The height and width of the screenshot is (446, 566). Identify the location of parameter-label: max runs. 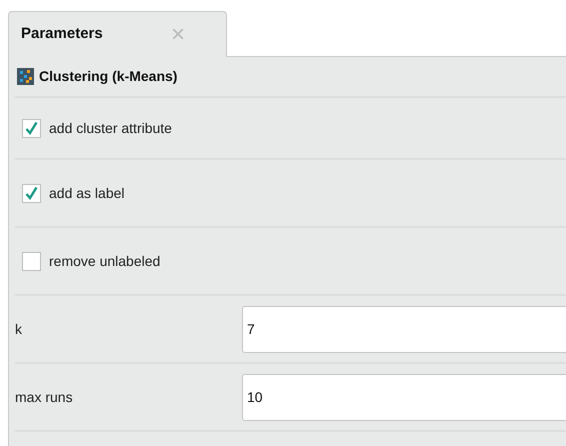
(44, 397).